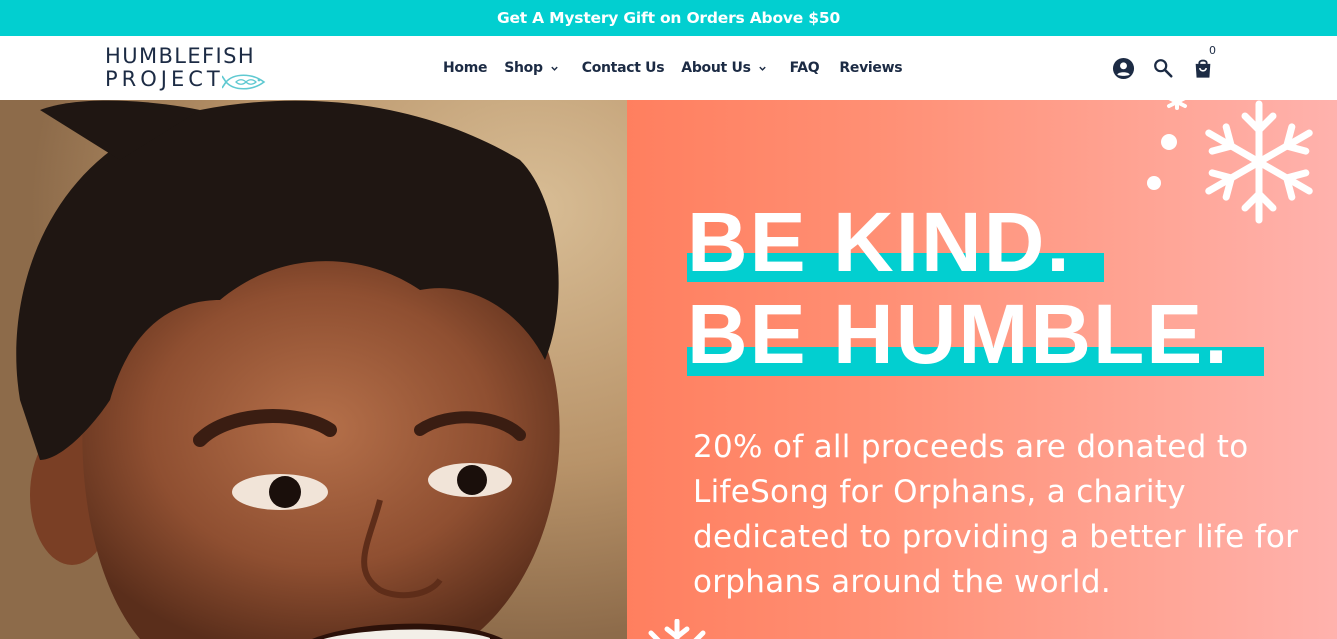 This screenshot has width=1337, height=639. I want to click on promo-bar: Get A Mystery Gift on Orders Above $50, so click(668, 18).